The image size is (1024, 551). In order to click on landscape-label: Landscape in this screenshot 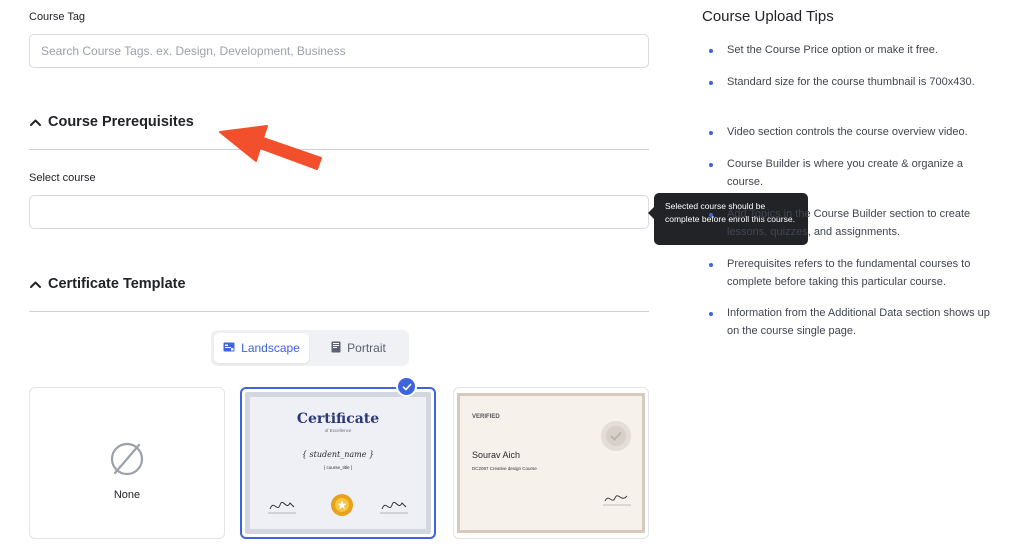, I will do `click(270, 348)`.